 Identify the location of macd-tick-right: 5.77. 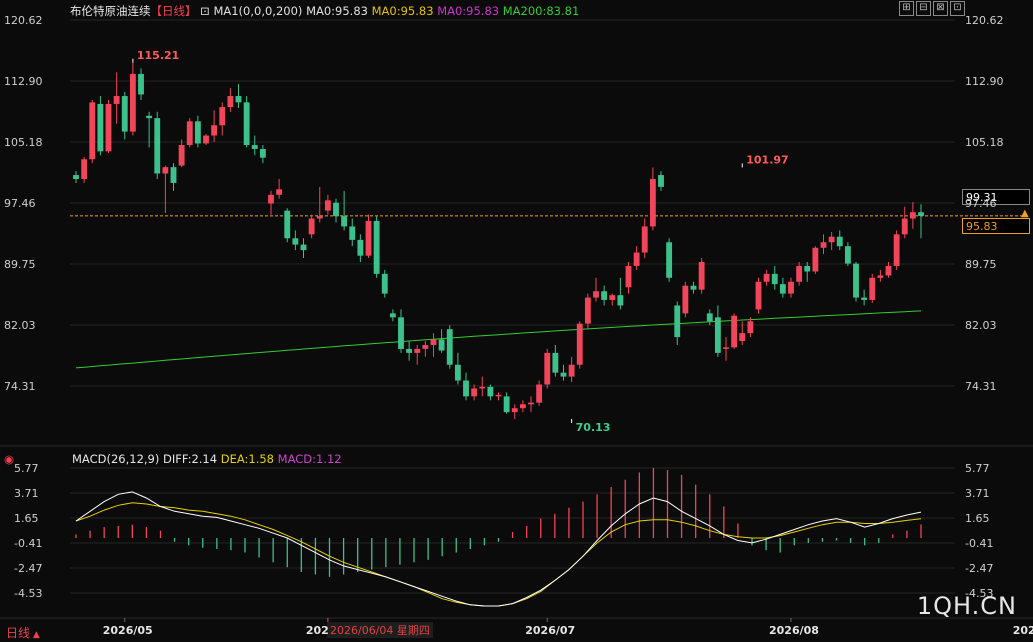
(977, 468).